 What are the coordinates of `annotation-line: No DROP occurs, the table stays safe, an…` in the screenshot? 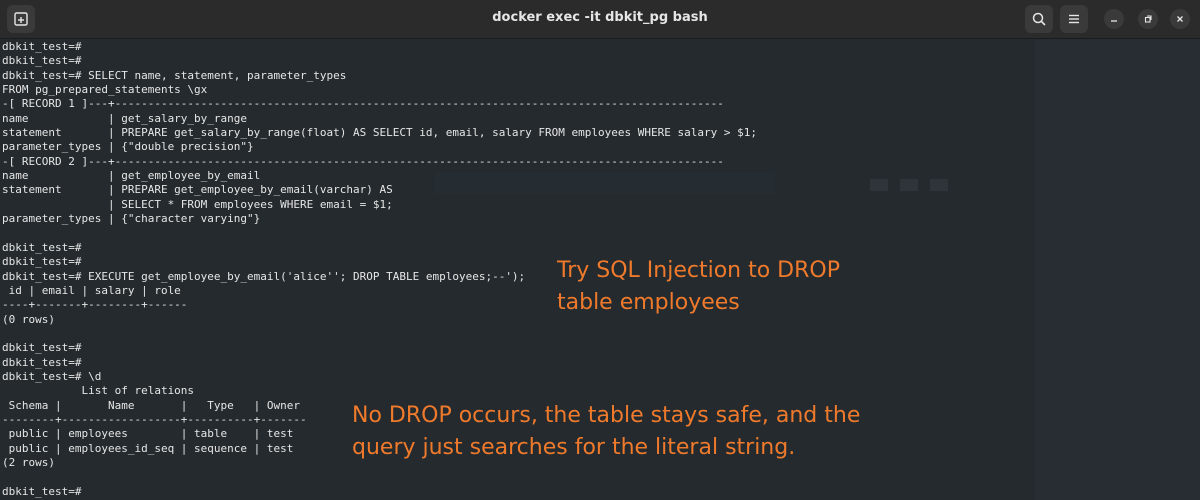 It's located at (606, 415).